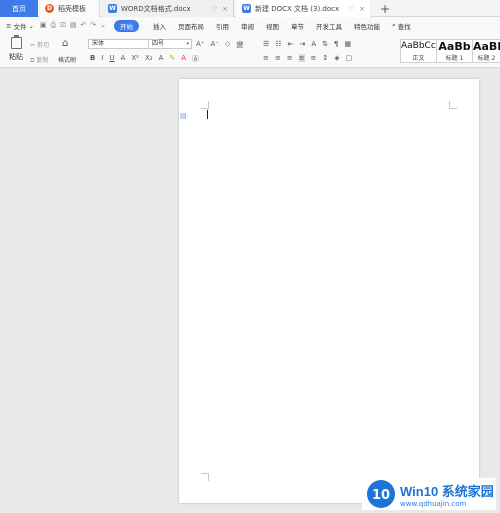 This screenshot has width=500, height=513. Describe the element at coordinates (325, 58) in the screenshot. I see `line-spacing-icon: ↕` at that location.